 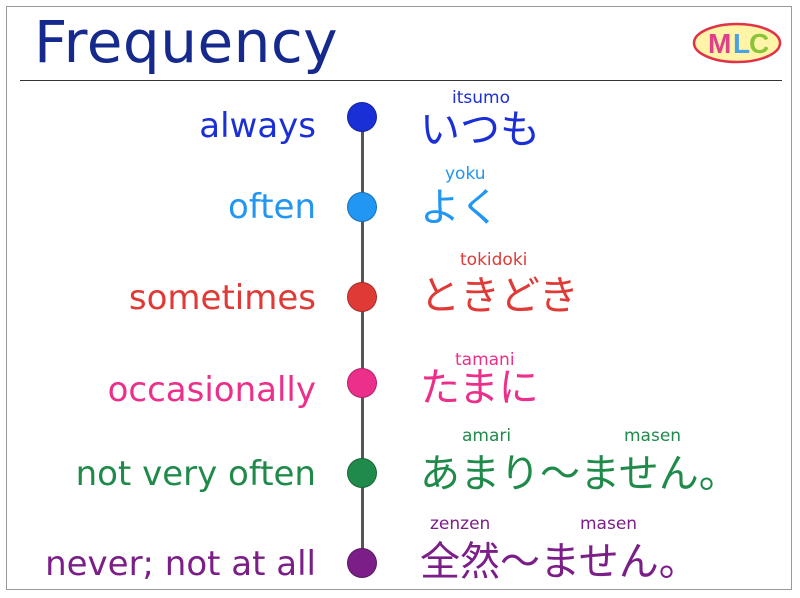 I want to click on english-always: always, so click(x=257, y=126).